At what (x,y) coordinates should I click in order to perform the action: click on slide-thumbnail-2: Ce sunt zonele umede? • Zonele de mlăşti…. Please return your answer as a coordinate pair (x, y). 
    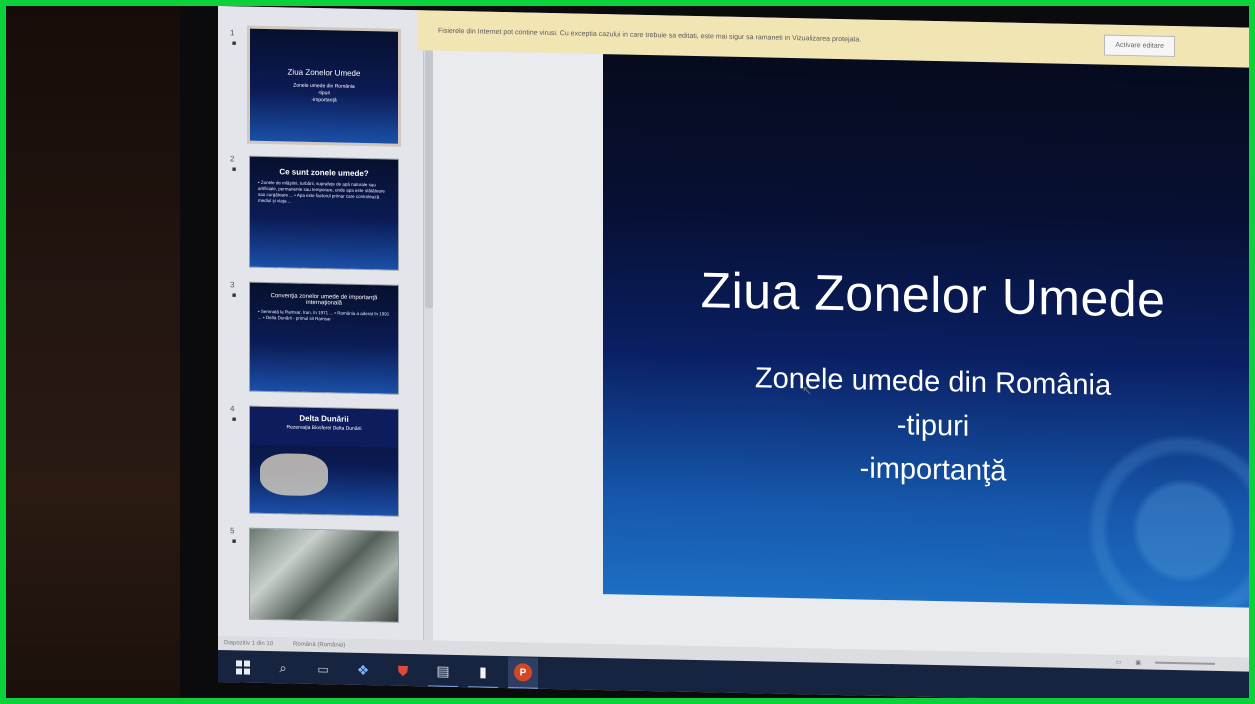
    Looking at the image, I should click on (324, 213).